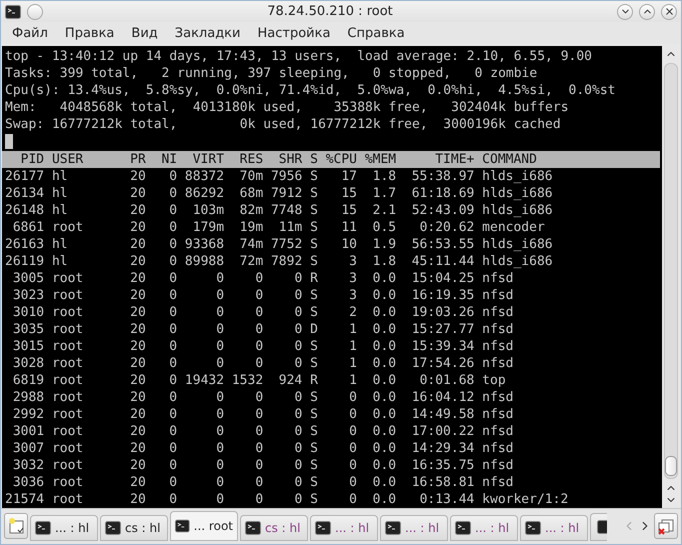 The image size is (682, 545). I want to click on table-cell-text: 3035, so click(28, 329).